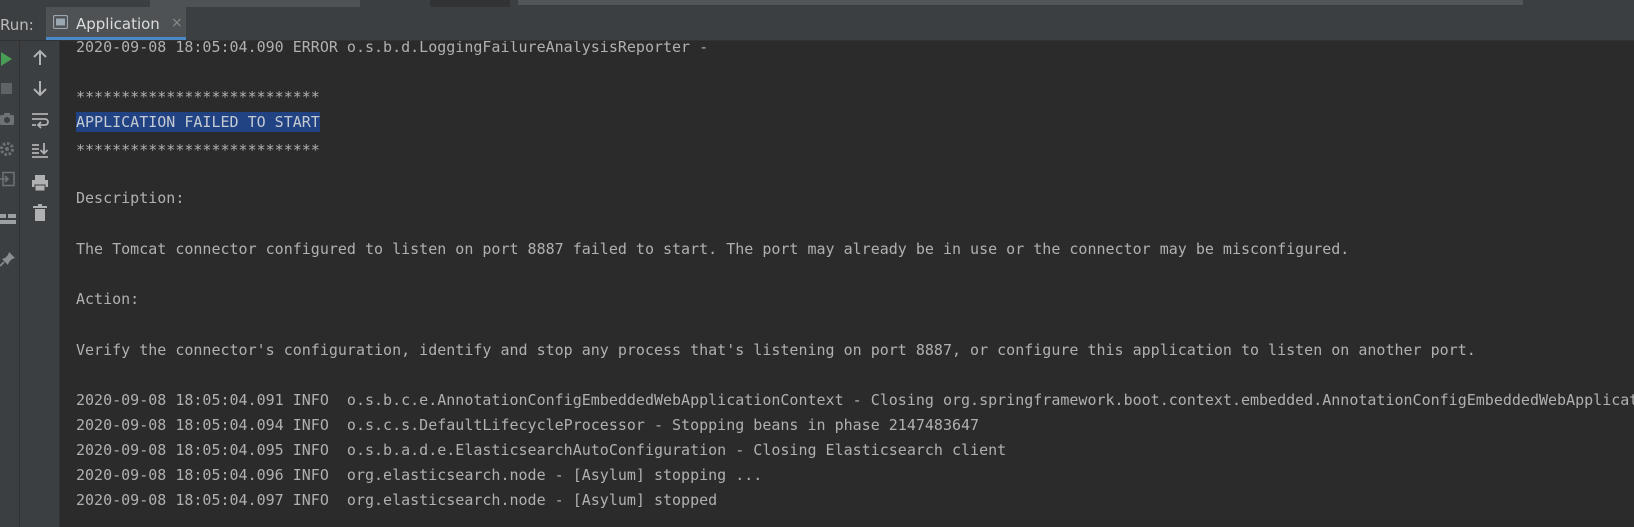  What do you see at coordinates (8, 149) in the screenshot?
I see `settings-icon` at bounding box center [8, 149].